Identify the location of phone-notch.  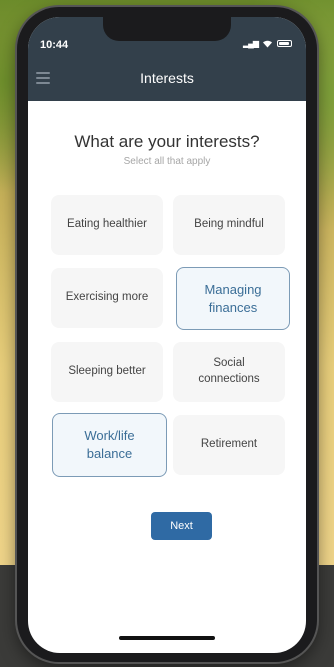
(167, 29).